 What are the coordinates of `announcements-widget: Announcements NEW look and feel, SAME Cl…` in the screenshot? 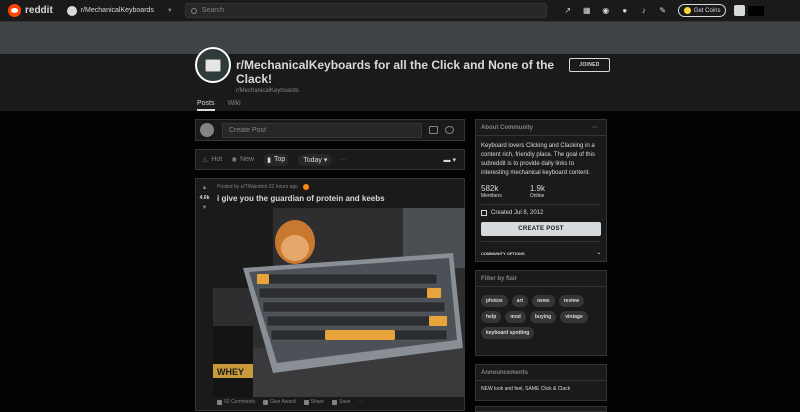 It's located at (541, 382).